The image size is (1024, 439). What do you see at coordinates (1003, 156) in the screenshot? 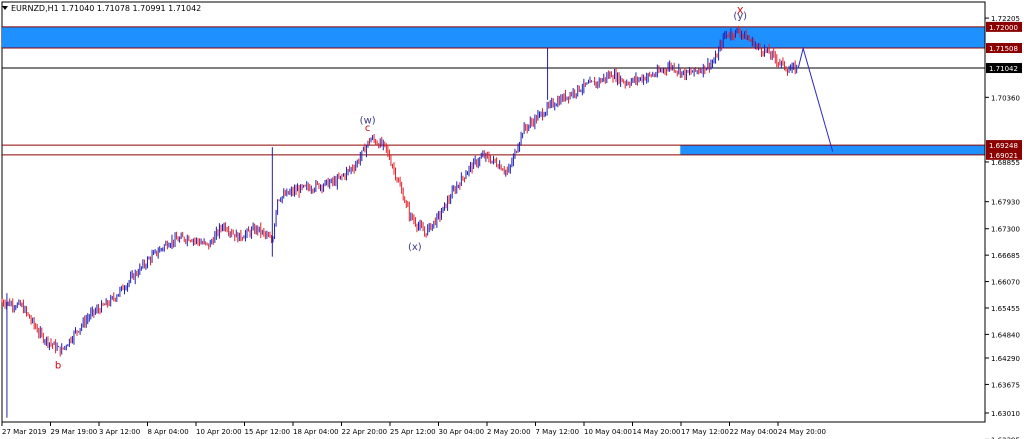
I see `price-badge-label: 1.69021` at bounding box center [1003, 156].